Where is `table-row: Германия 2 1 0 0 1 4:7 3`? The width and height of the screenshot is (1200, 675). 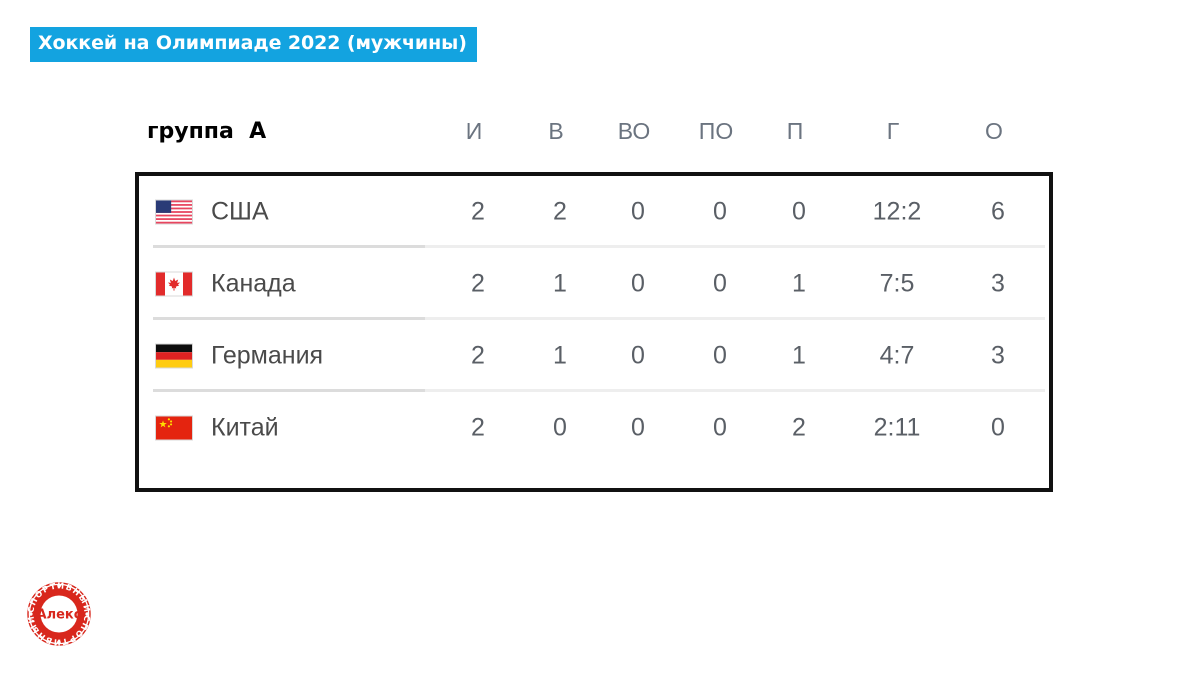
table-row: Германия 2 1 0 0 1 4:7 3 is located at coordinates (594, 356).